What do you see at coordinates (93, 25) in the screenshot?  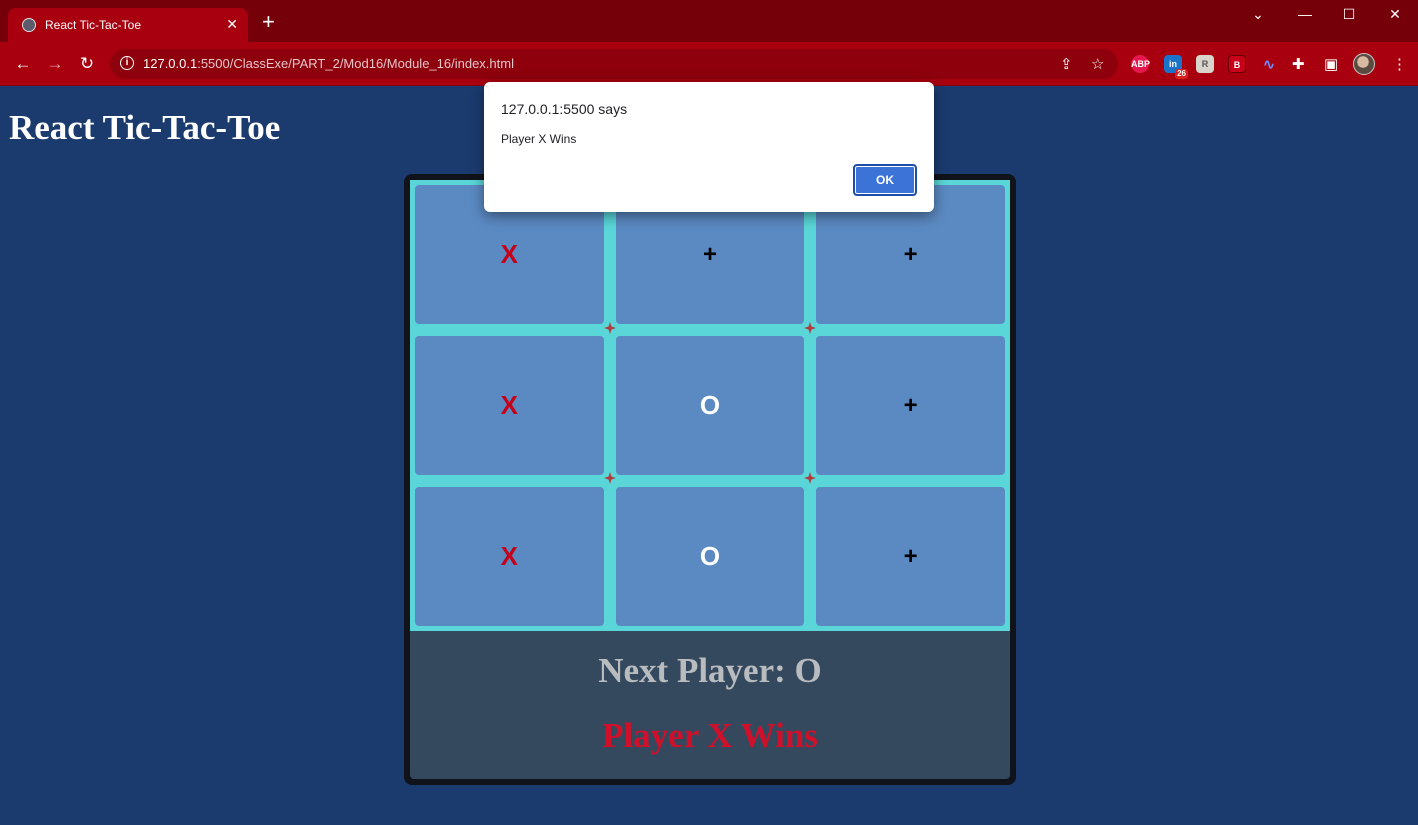 I see `tab-title: React Tic-Tac-Toe` at bounding box center [93, 25].